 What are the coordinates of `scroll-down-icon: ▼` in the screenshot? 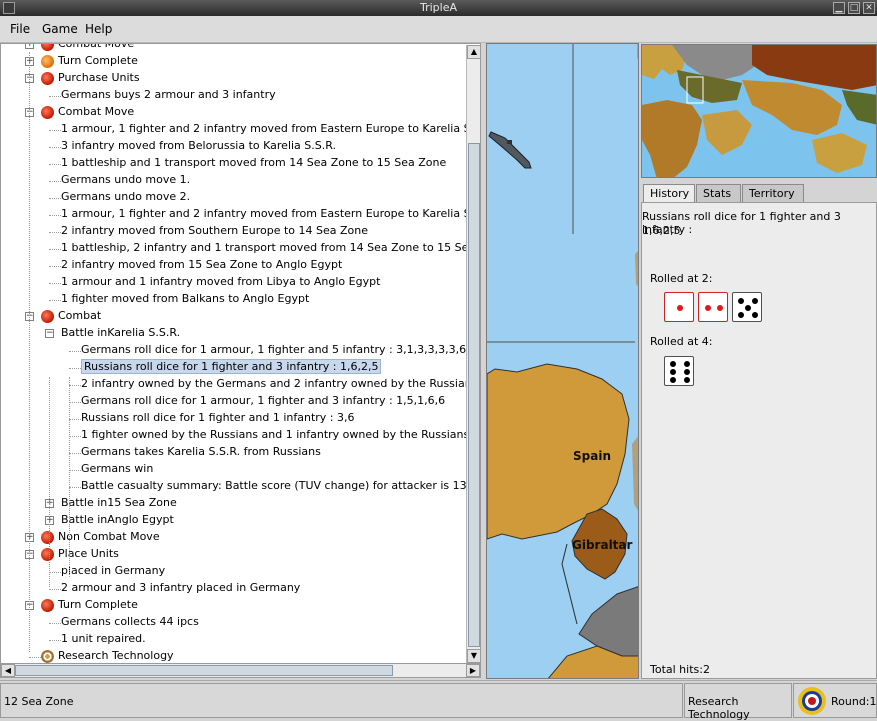 It's located at (473, 656).